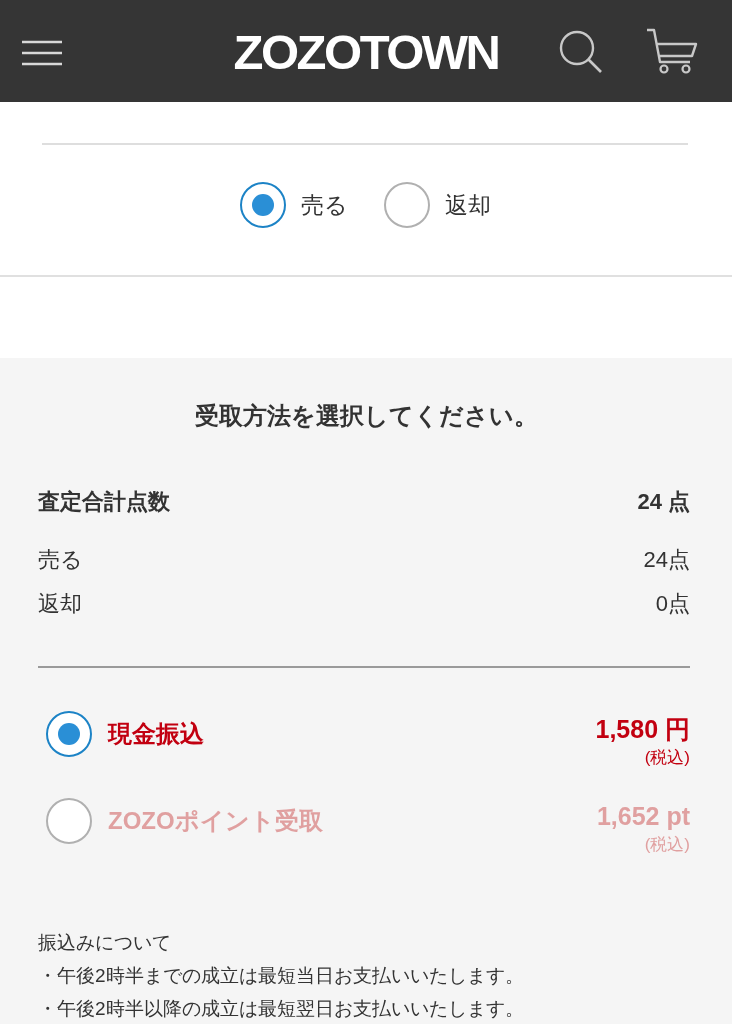 The height and width of the screenshot is (1024, 732). What do you see at coordinates (672, 51) in the screenshot?
I see `cart-icon` at bounding box center [672, 51].